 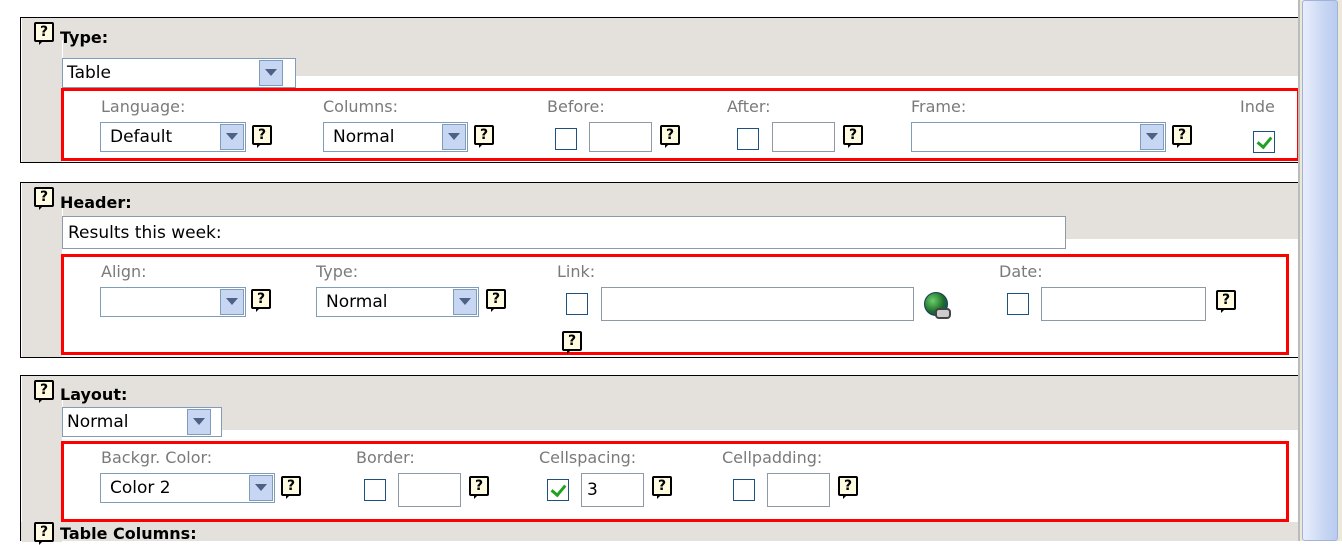 I want to click on cellpadding-input, so click(x=798, y=490).